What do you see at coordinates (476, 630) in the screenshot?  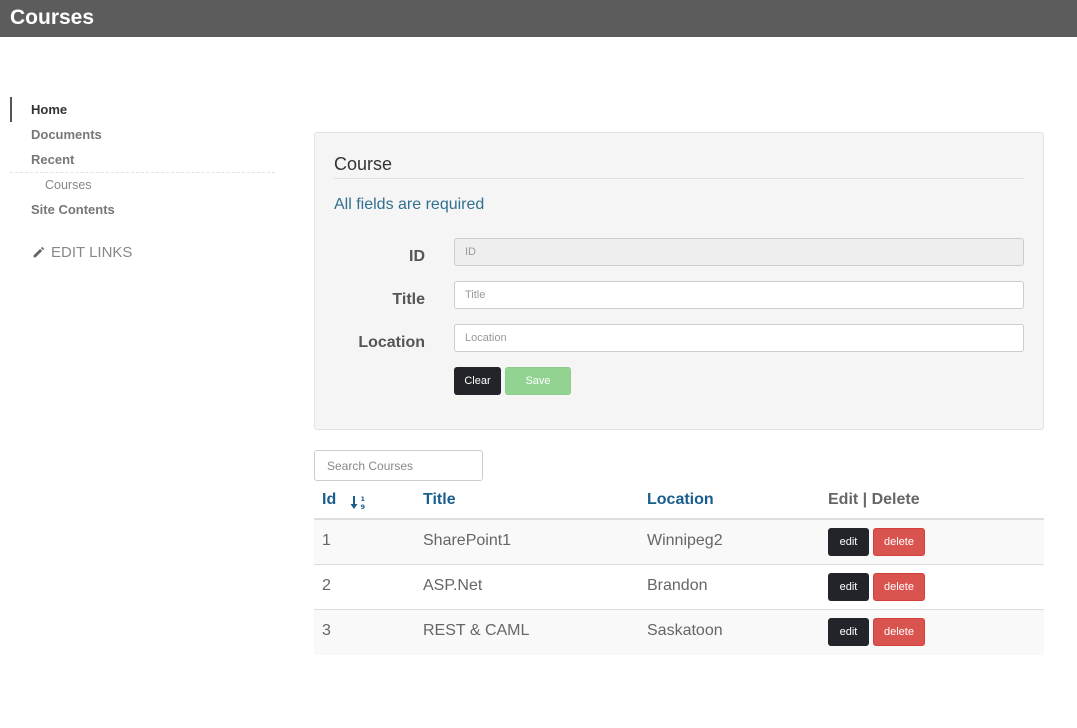 I see `cell-title: REST & CAML` at bounding box center [476, 630].